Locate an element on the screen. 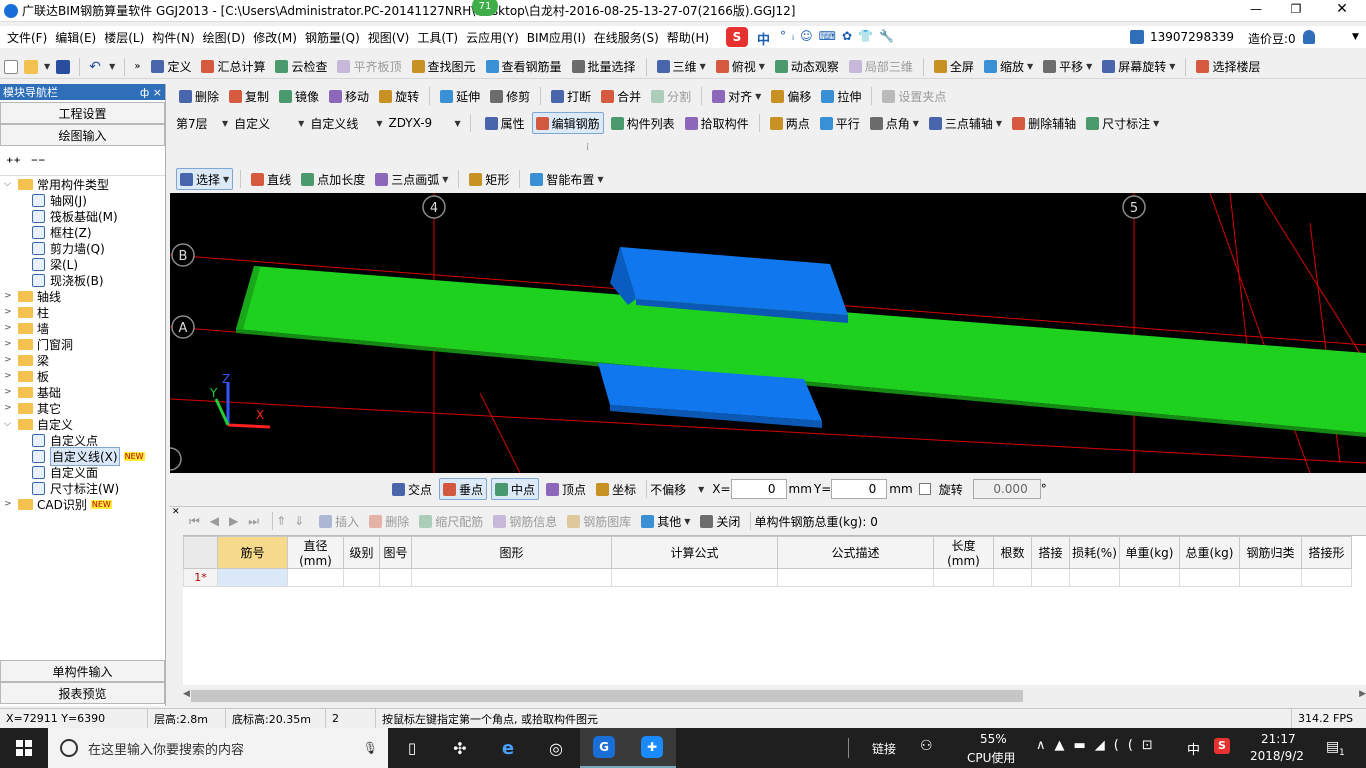 This screenshot has height=768, width=1366. tb2-items-button-3: 移动 is located at coordinates (349, 96).